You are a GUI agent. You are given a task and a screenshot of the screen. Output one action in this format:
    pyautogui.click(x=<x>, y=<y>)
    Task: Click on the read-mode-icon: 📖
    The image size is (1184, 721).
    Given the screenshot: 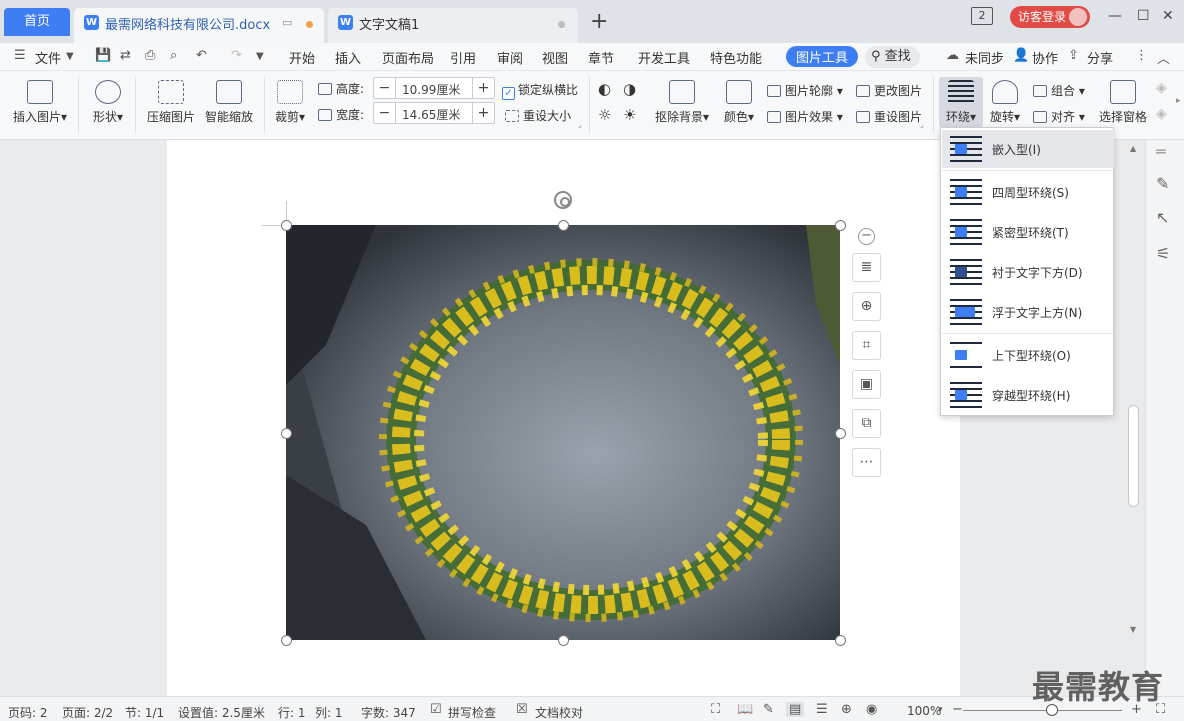 What is the action you would take?
    pyautogui.click(x=745, y=709)
    